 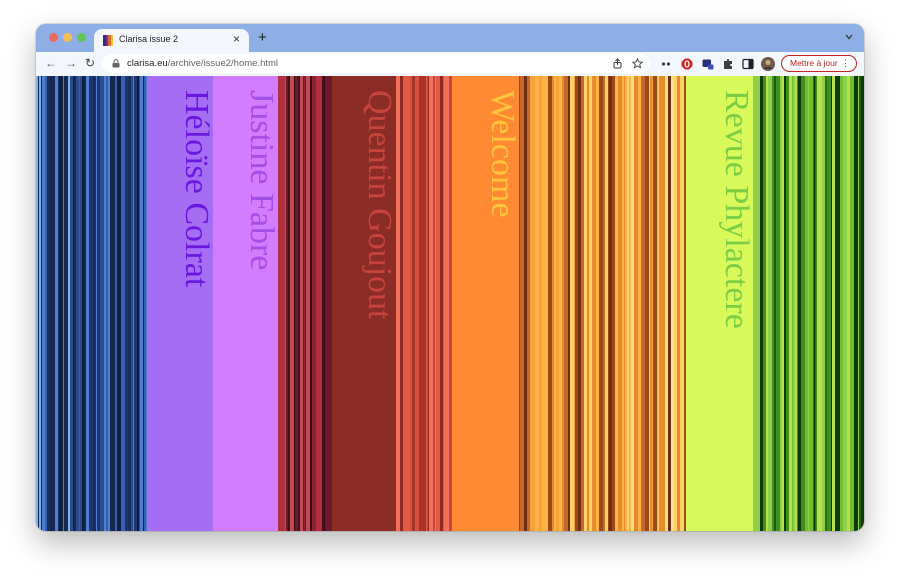 I want to click on section-revue-phylactere: Revue Phylactere, so click(x=720, y=303).